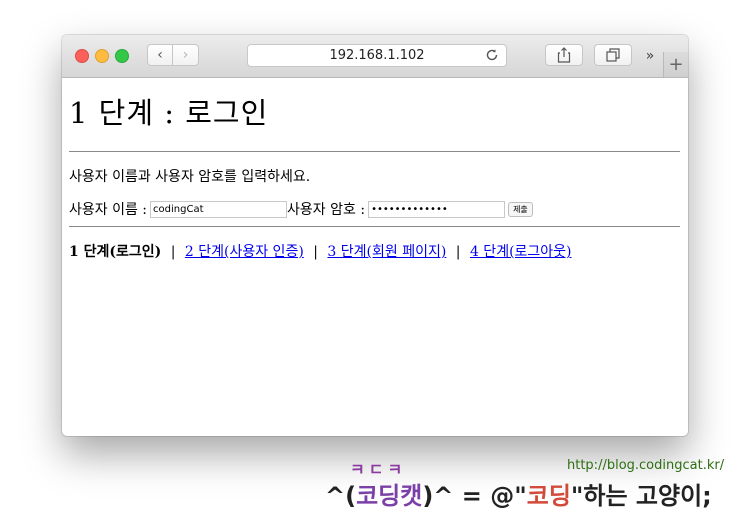 The image size is (750, 525). Describe the element at coordinates (374, 151) in the screenshot. I see `divider-top` at that location.